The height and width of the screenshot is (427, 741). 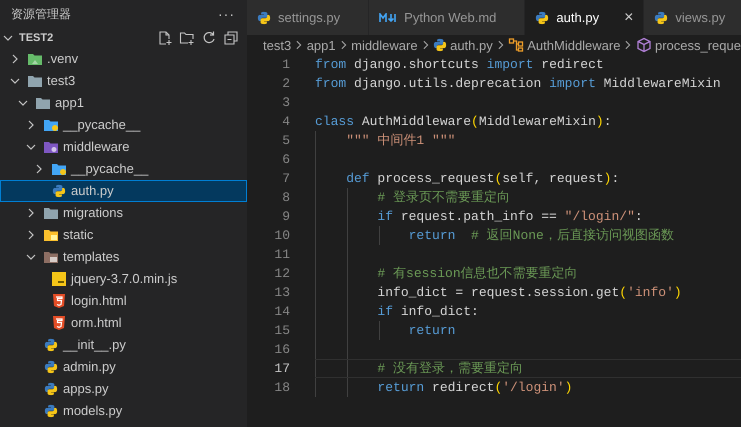 What do you see at coordinates (123, 103) in the screenshot?
I see `tree-item: app1` at bounding box center [123, 103].